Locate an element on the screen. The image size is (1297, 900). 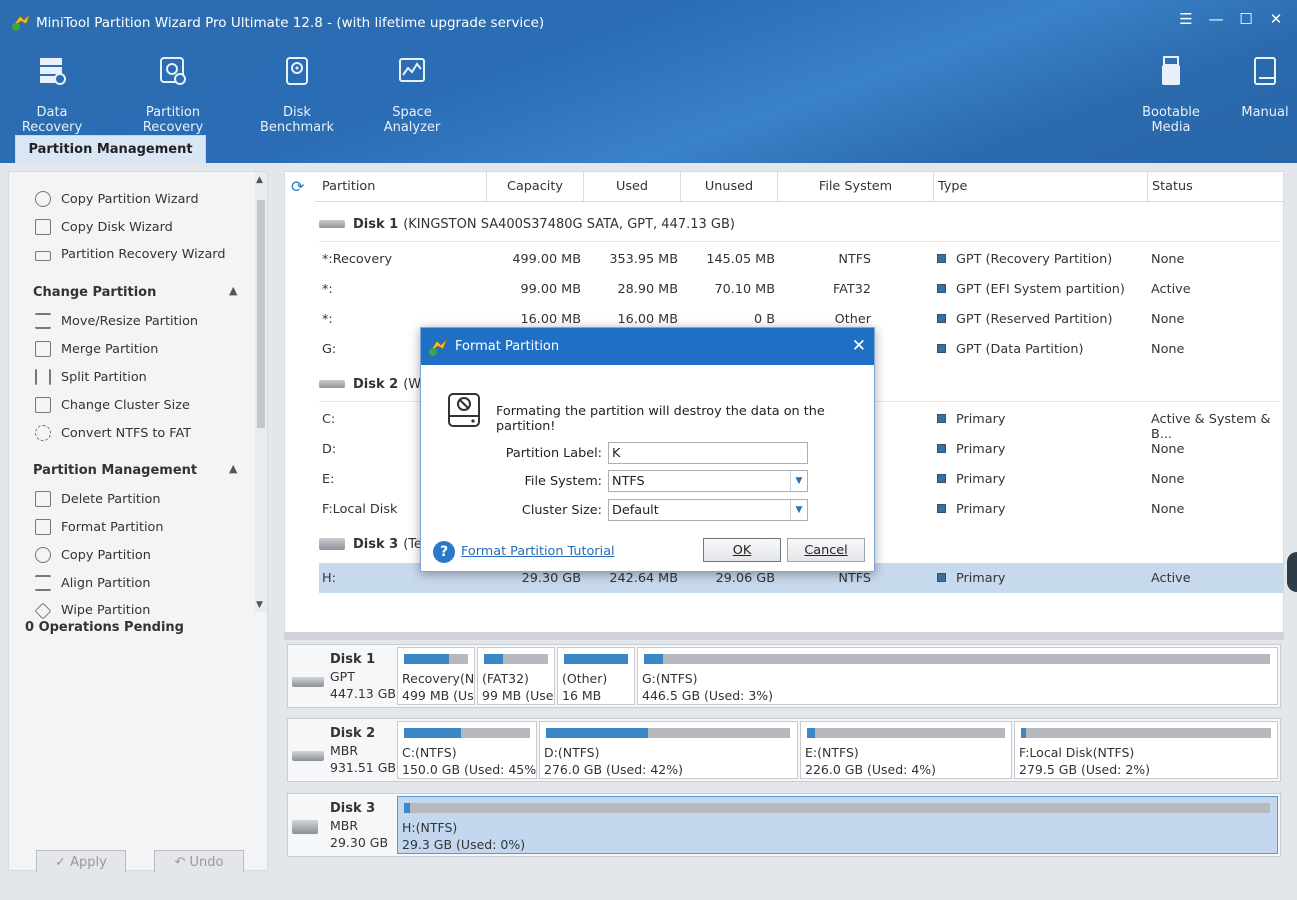
disk-map-label: Disk 2 MBR 931.51 GB is located at coordinates (342, 750).